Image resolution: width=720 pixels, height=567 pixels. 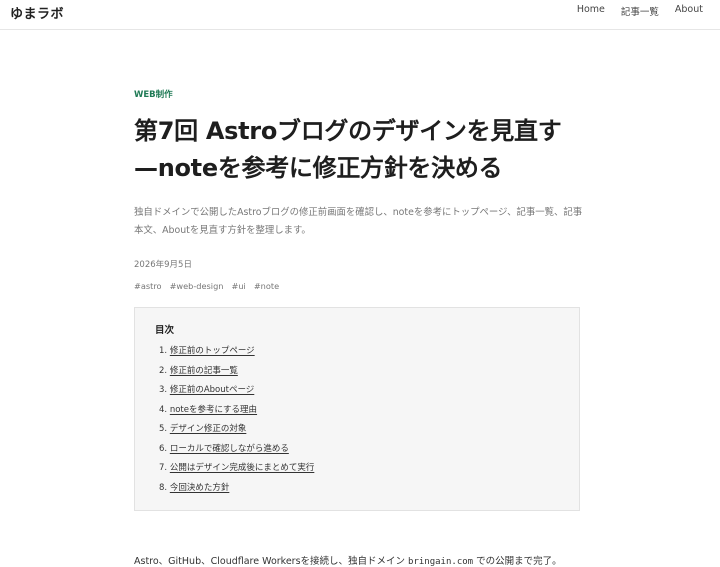 What do you see at coordinates (517, 561) in the screenshot?
I see `body-text-end: での公開まで完了。` at bounding box center [517, 561].